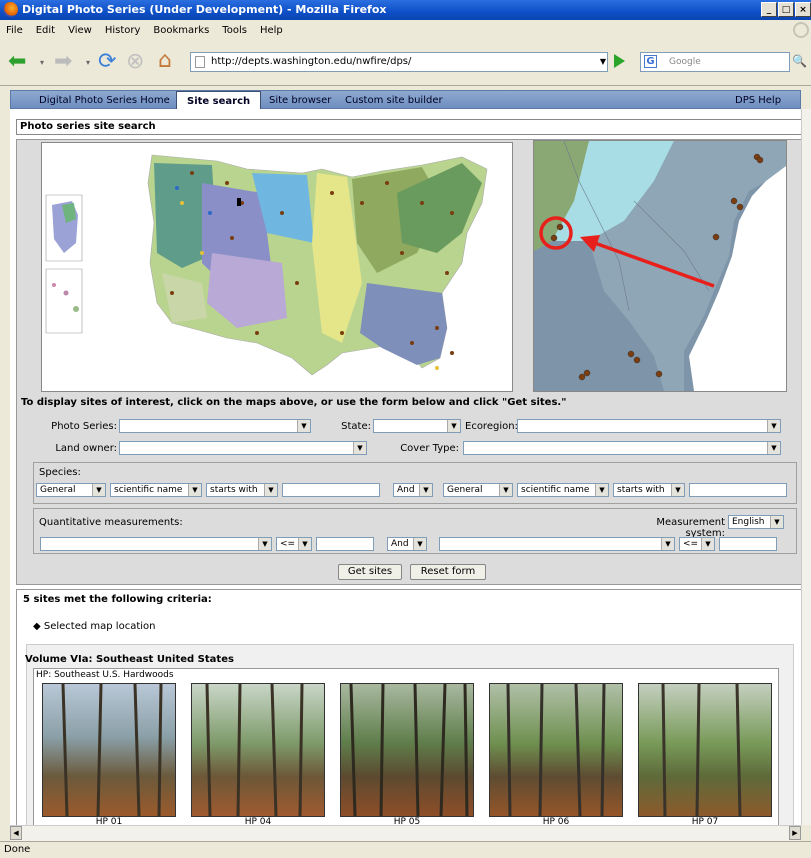 The height and width of the screenshot is (858, 811). Describe the element at coordinates (557, 544) in the screenshot. I see `measure-select-2: ▼` at that location.